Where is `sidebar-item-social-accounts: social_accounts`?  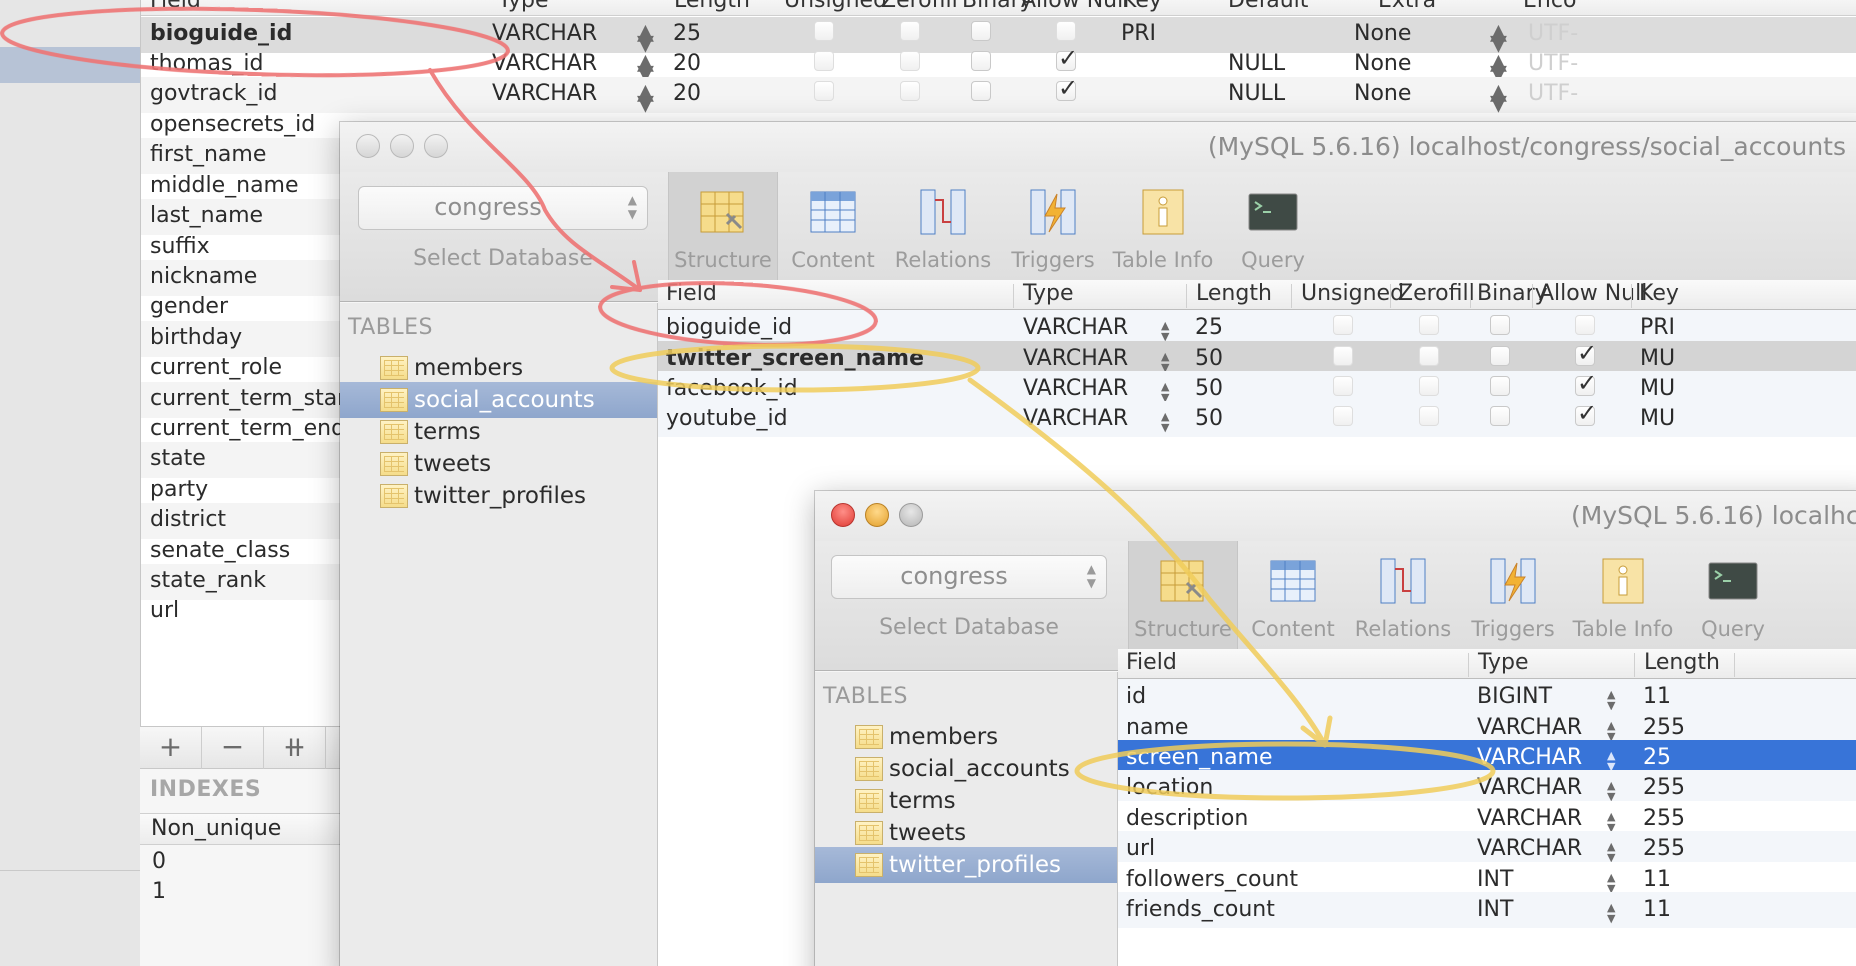
sidebar-item-social-accounts: social_accounts is located at coordinates (498, 400).